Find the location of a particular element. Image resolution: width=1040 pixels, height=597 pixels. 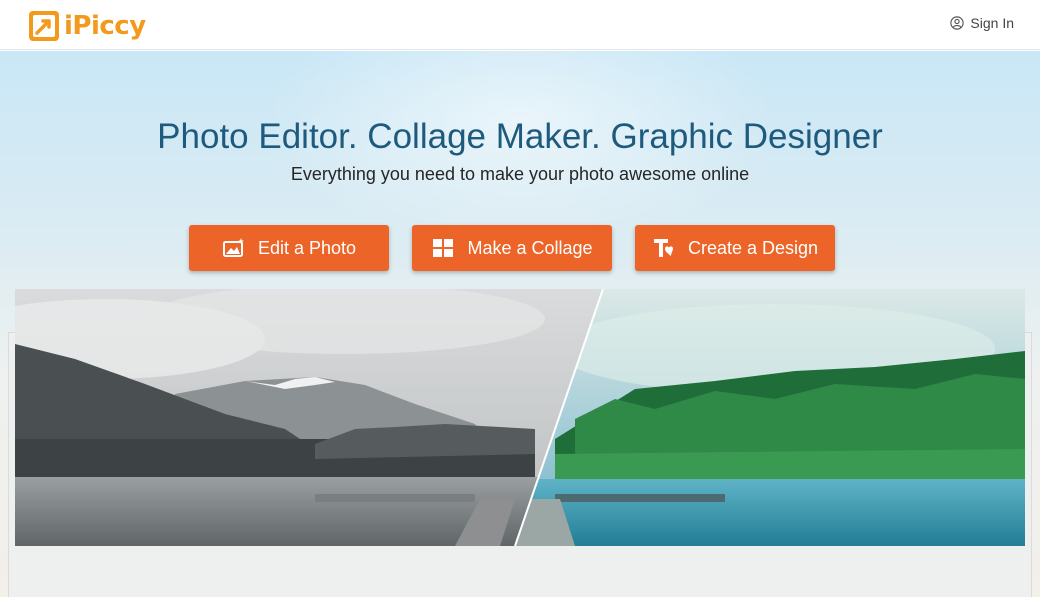

make-collage-button: Make a Collage is located at coordinates (512, 248).